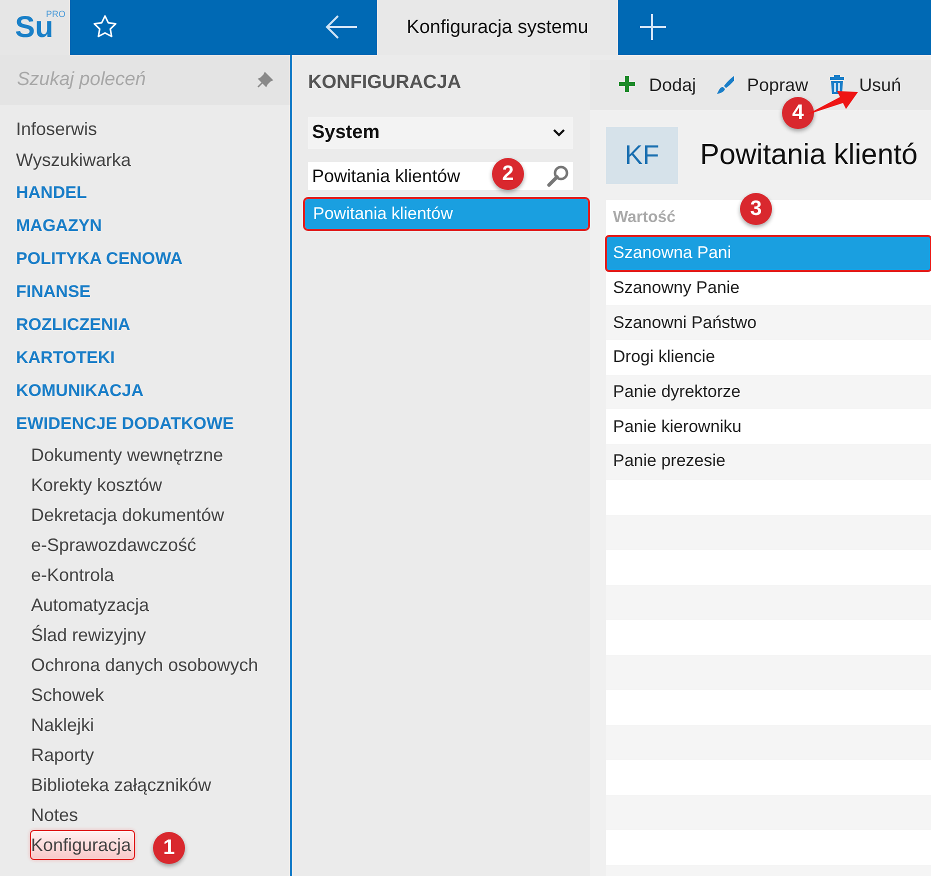 Image resolution: width=931 pixels, height=876 pixels. Describe the element at coordinates (73, 575) in the screenshot. I see `menu-item: e-Kontrola` at that location.